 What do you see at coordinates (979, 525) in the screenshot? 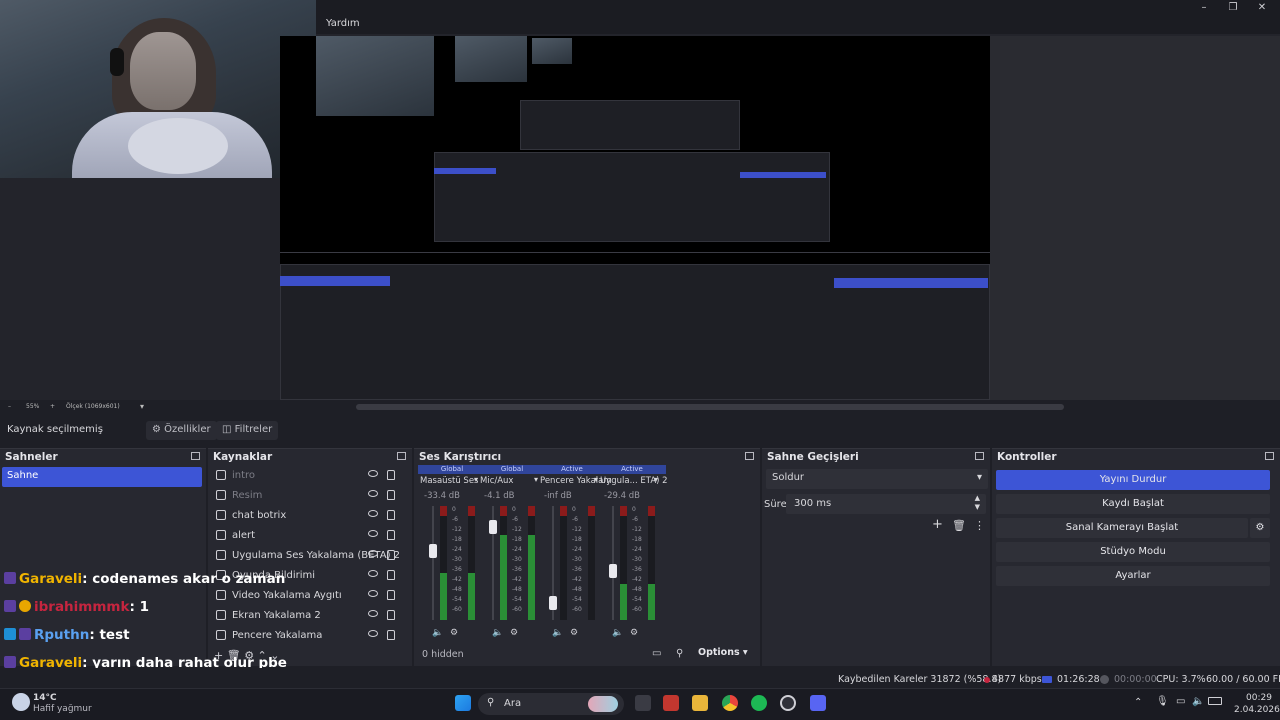
I see `transition-menu-icon: ⋮` at bounding box center [979, 525].